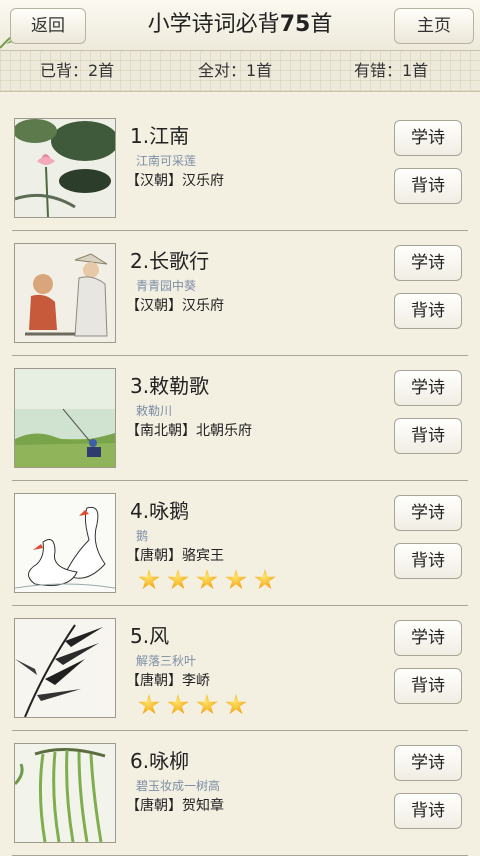  Describe the element at coordinates (159, 134) in the screenshot. I see `poem-title: 1.江南` at that location.